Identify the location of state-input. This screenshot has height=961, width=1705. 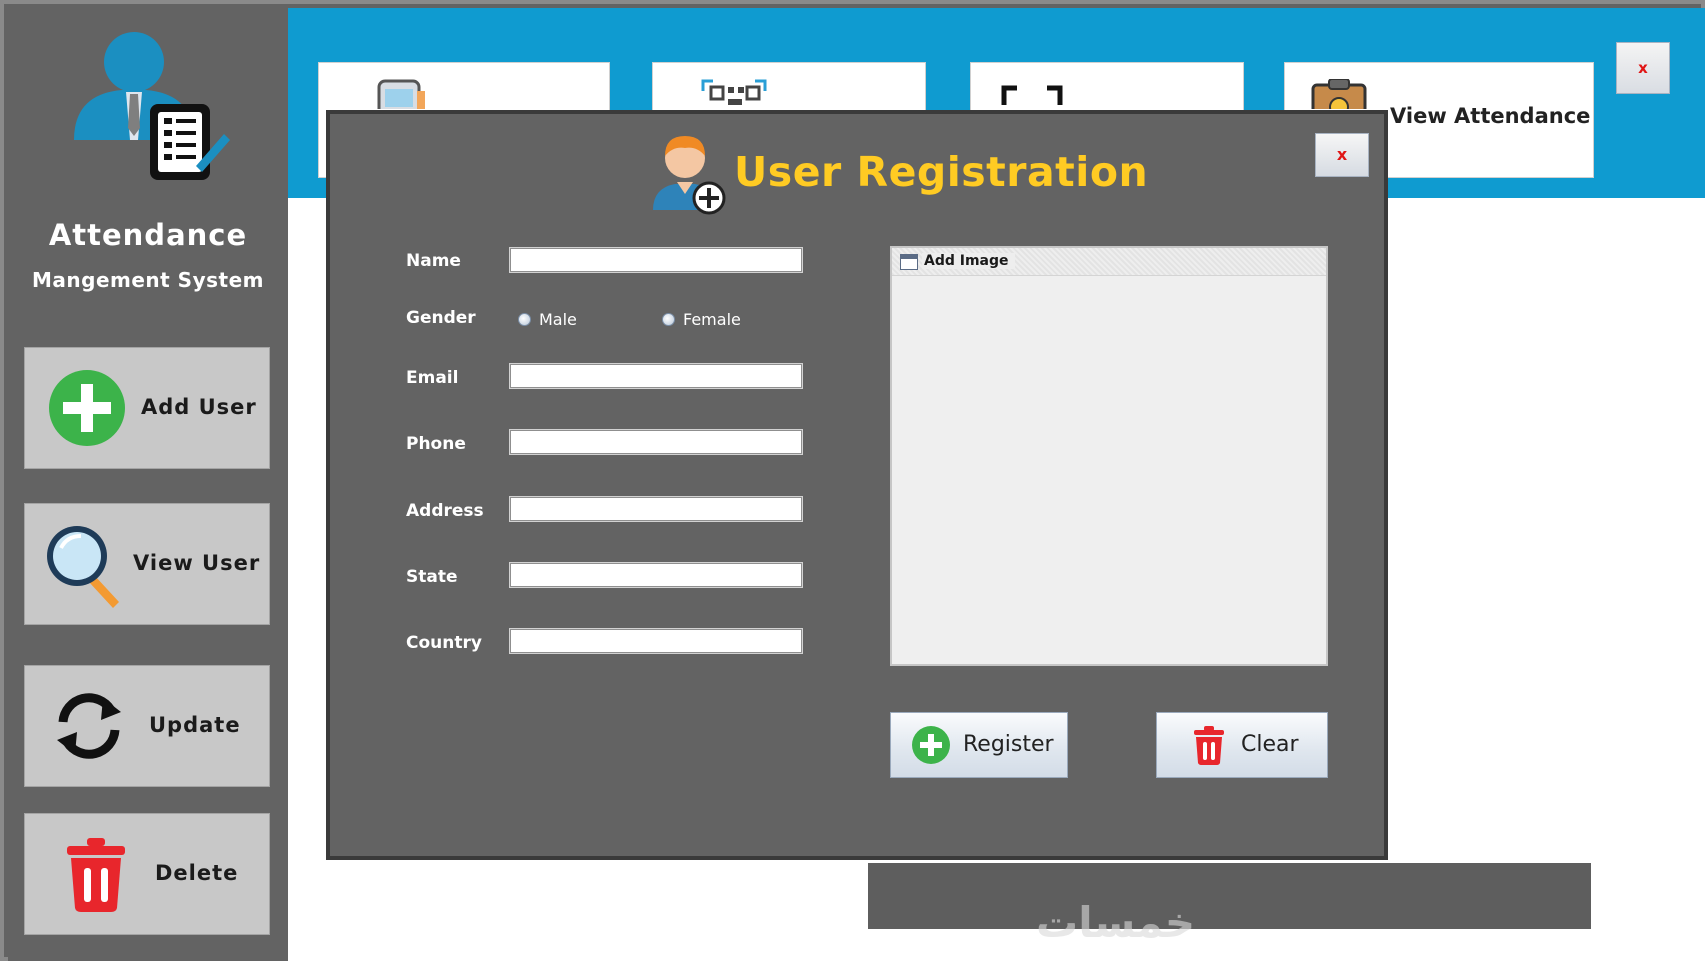
(656, 575).